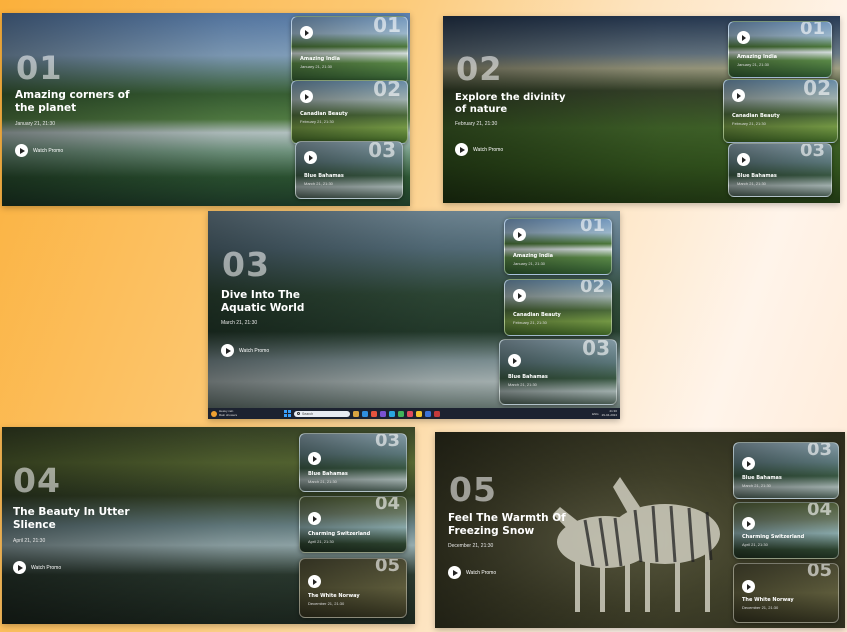 This screenshot has height=632, width=847. What do you see at coordinates (71, 518) in the screenshot?
I see `slide-title: The Beauty In Utter Slience` at bounding box center [71, 518].